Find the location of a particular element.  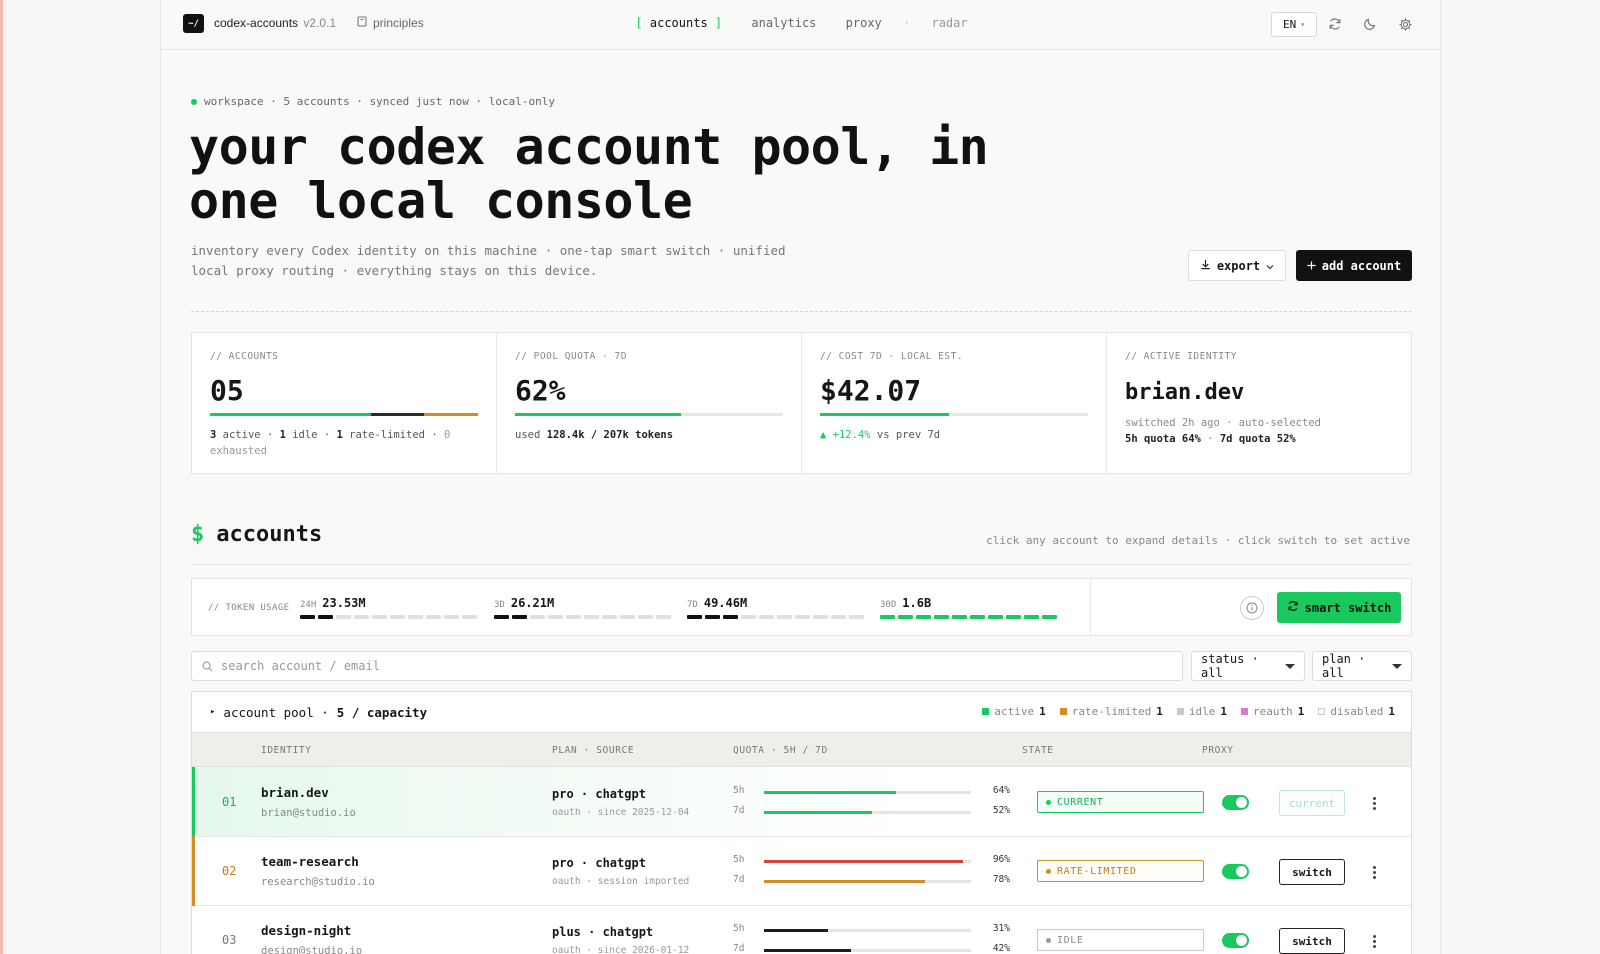

caret-down-icon is located at coordinates (1397, 666).